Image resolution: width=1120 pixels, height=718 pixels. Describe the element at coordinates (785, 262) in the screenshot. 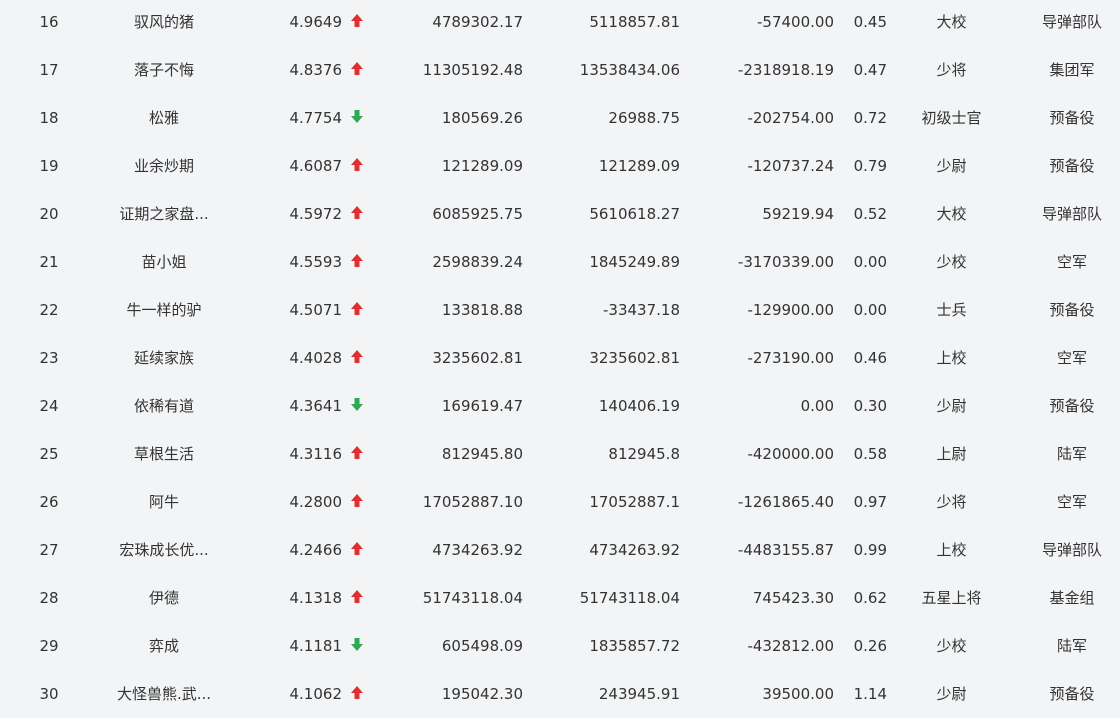

I see `value-3-cell: -3170339.00` at that location.